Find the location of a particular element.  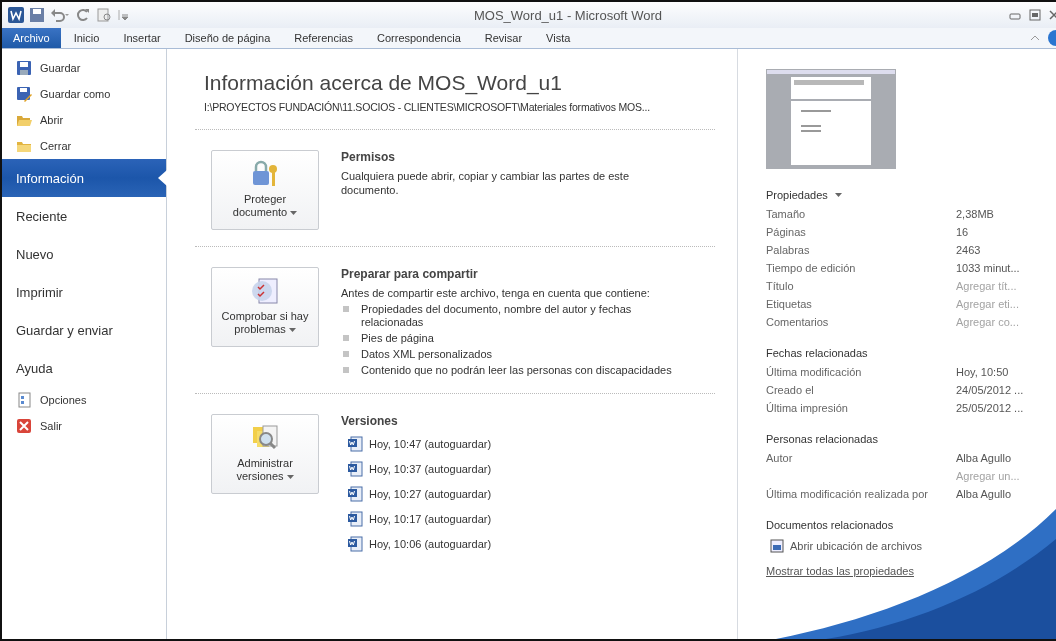

redo-icon is located at coordinates (83, 15).